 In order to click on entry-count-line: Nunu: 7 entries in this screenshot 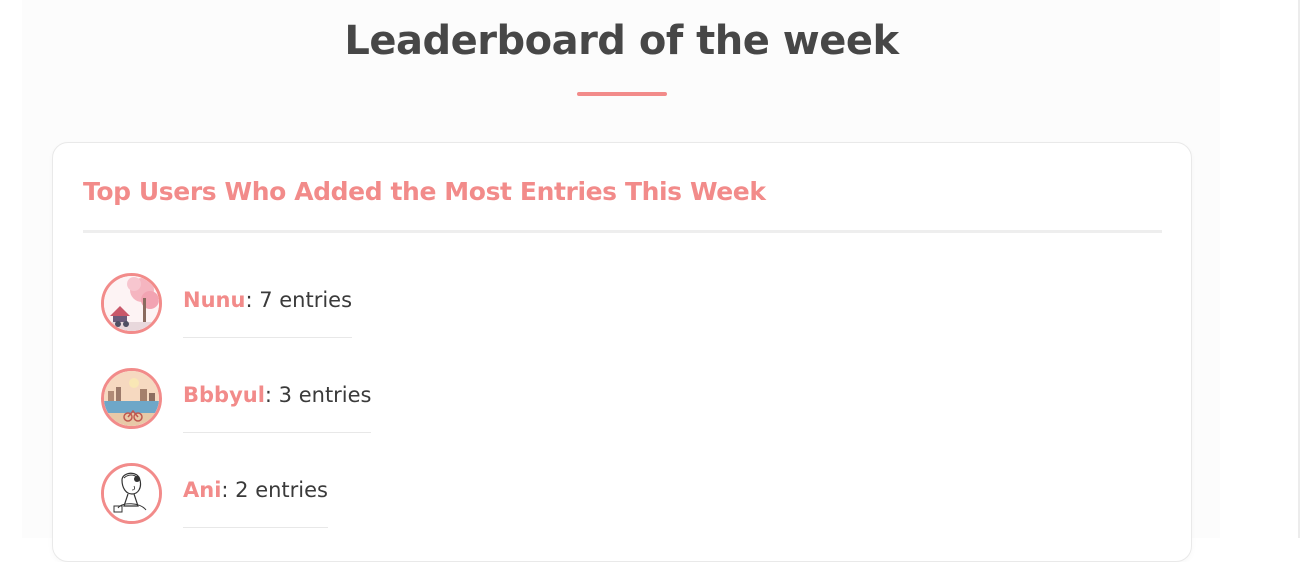, I will do `click(267, 300)`.